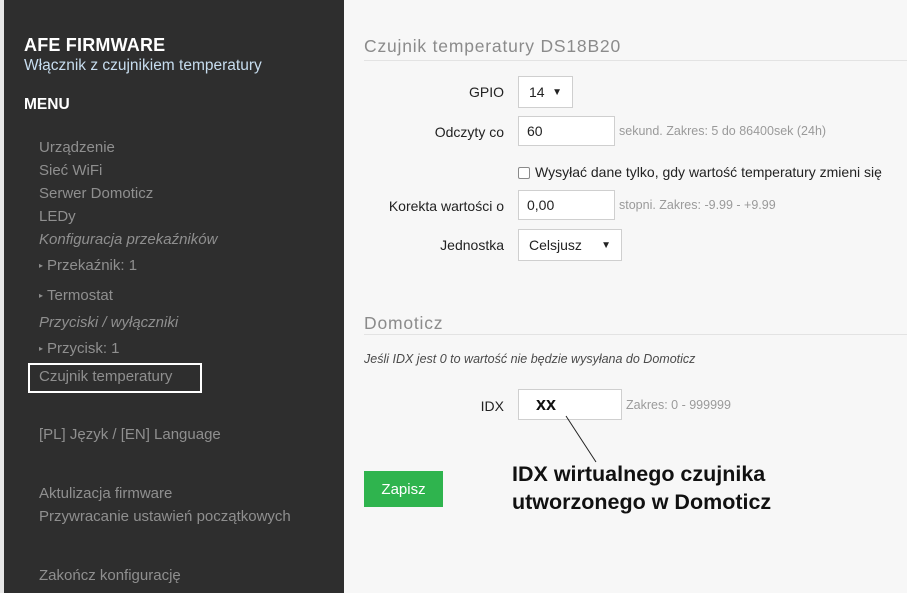  I want to click on sidebar-item-relay-1: ▸ Przekaźnik: 1, so click(88, 265).